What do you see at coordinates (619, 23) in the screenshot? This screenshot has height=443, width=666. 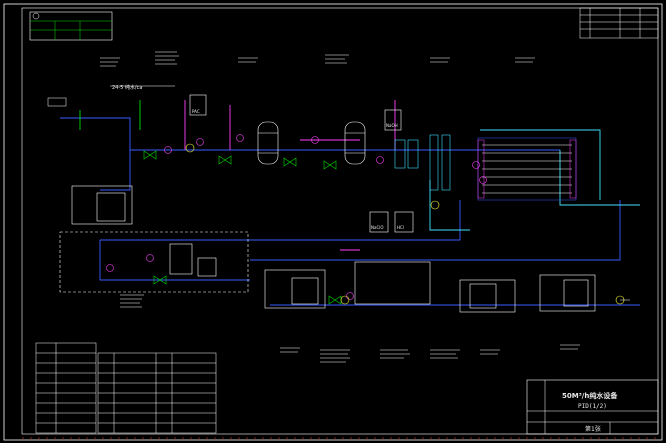 I see `revision-table` at bounding box center [619, 23].